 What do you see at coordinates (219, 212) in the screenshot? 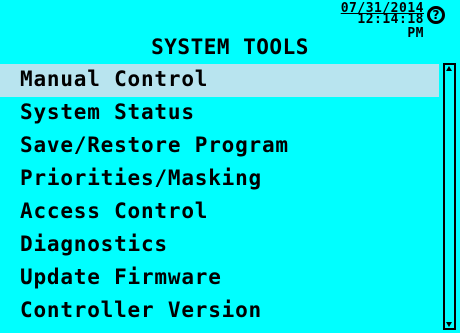
I see `menu-item-access-control: Access Control` at bounding box center [219, 212].